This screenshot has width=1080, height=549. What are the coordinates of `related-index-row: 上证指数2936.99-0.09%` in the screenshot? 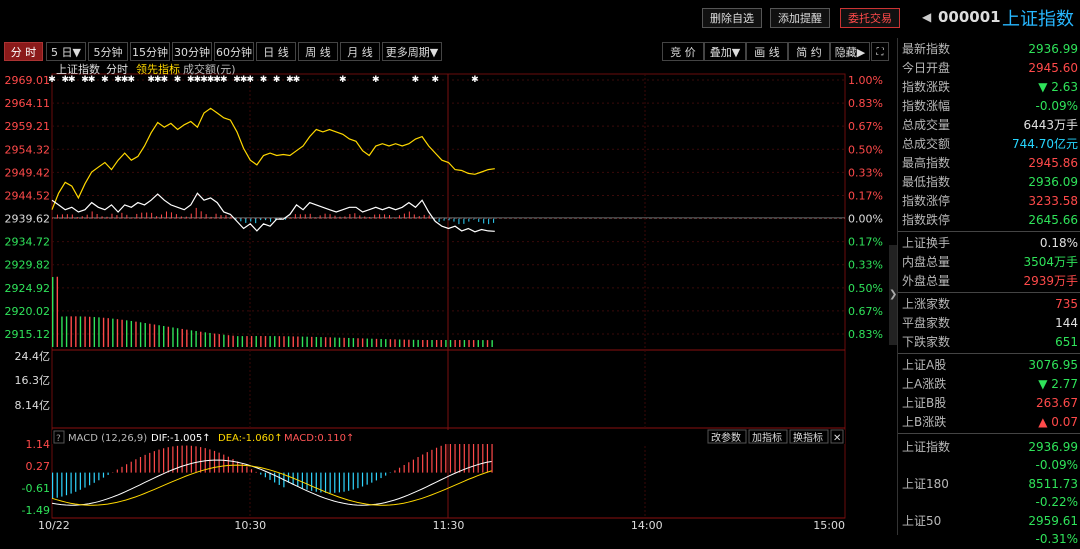 It's located at (990, 456).